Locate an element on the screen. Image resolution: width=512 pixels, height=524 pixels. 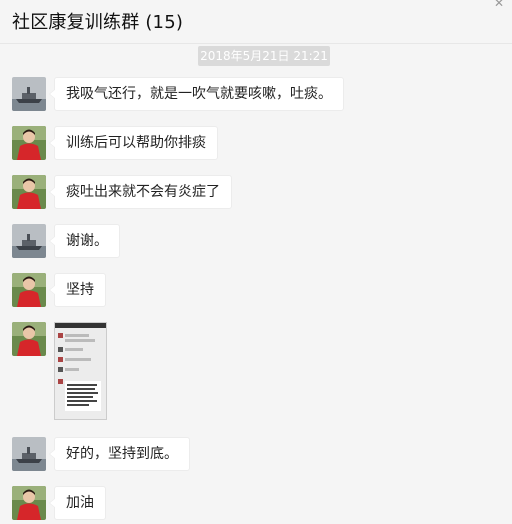
message-bubble: 训练后可以帮助你排痰 is located at coordinates (133, 143).